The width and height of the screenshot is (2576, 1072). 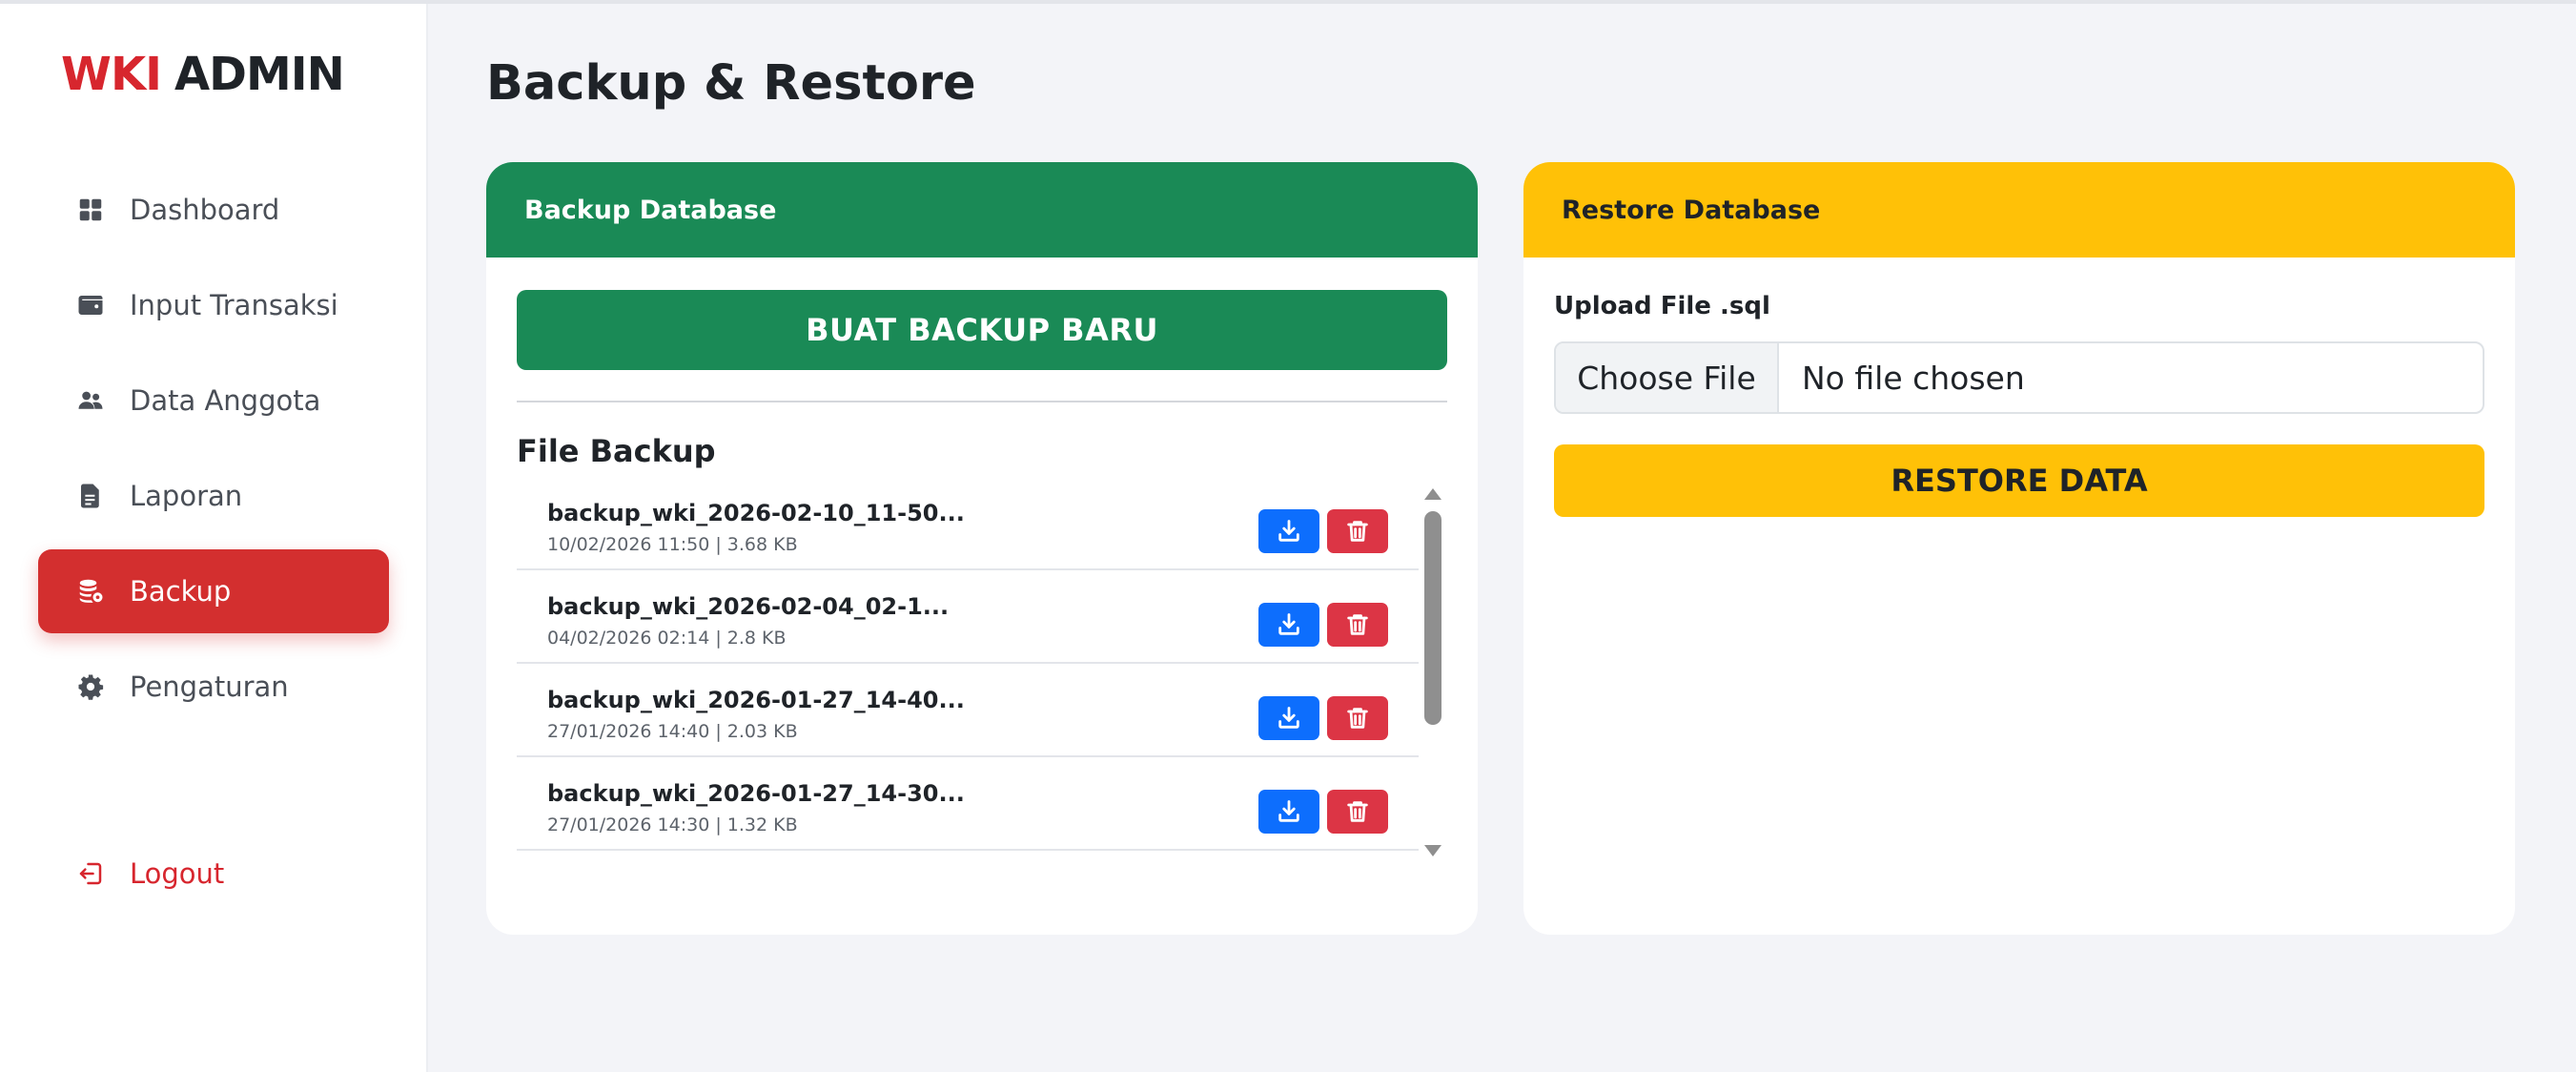 What do you see at coordinates (672, 544) in the screenshot?
I see `backup-file-meta: 10/02/2026 11:50 | 3.68 KB` at bounding box center [672, 544].